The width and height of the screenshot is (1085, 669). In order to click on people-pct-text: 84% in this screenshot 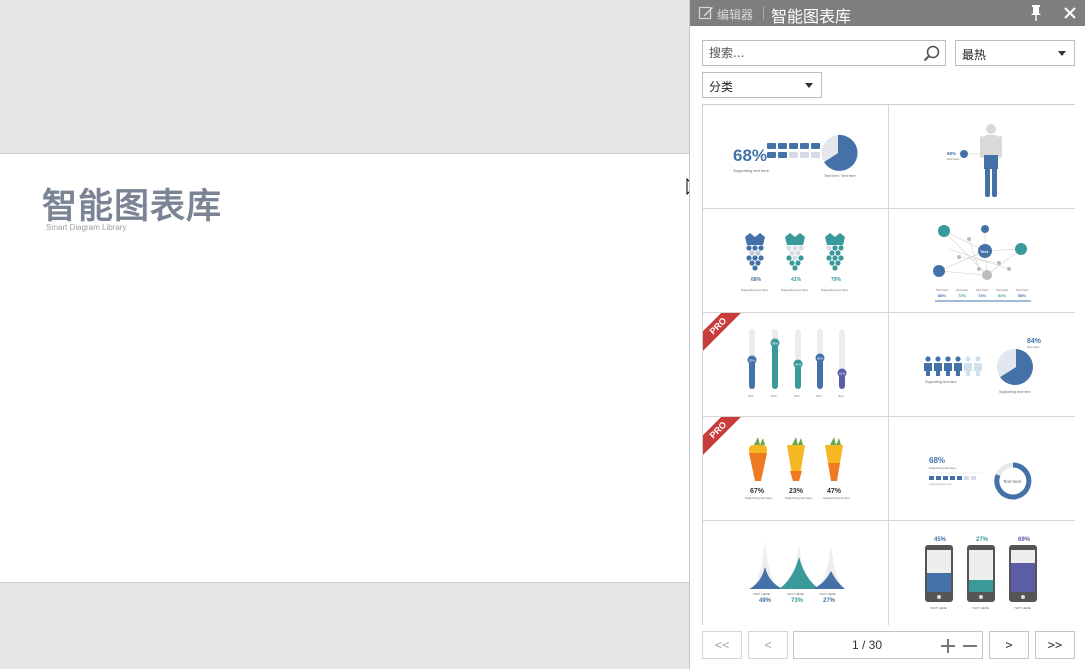, I will do `click(1034, 341)`.